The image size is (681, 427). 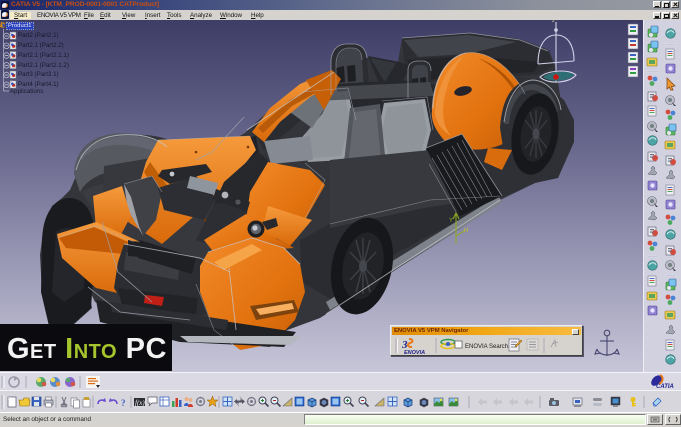 I want to click on svg-text: H, so click(x=466, y=231).